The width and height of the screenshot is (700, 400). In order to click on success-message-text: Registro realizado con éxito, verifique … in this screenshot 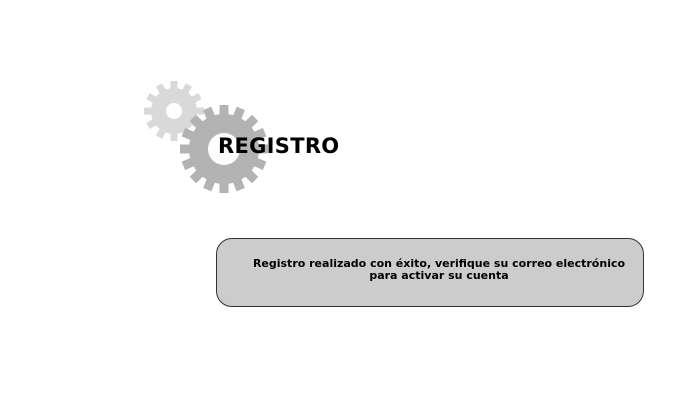, I will do `click(439, 269)`.